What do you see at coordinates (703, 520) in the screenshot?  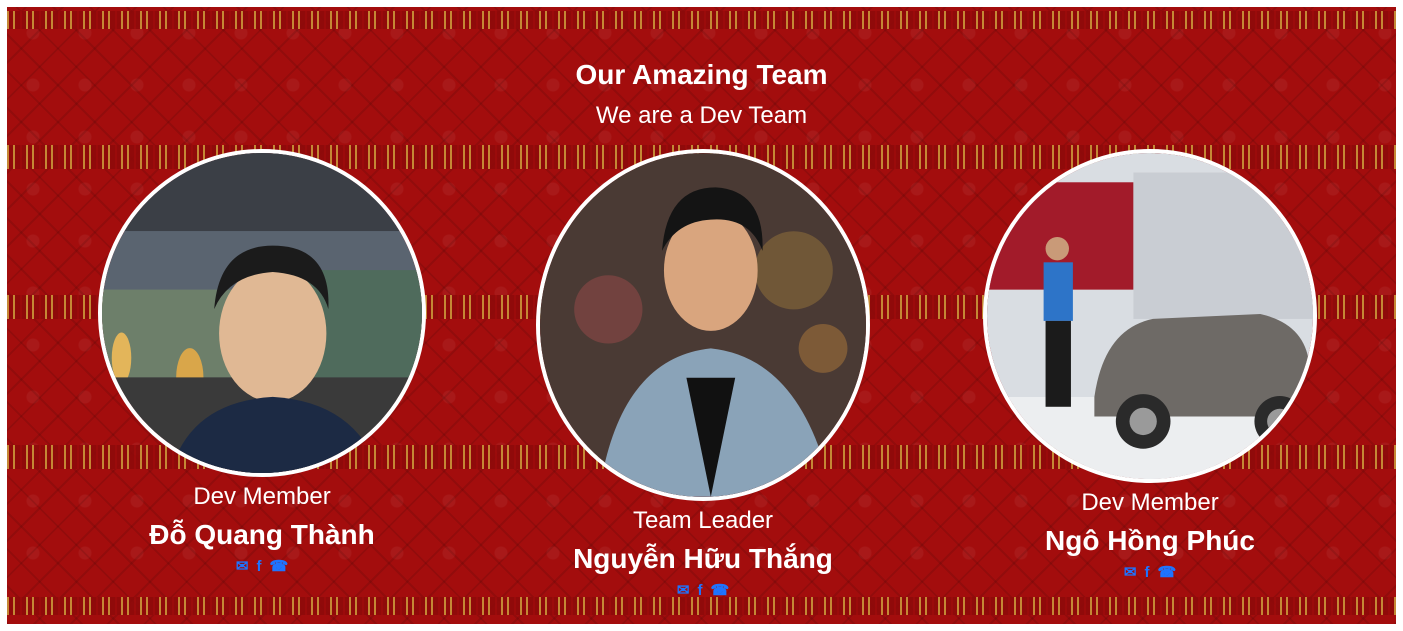 I see `member-role: Team Leader` at bounding box center [703, 520].